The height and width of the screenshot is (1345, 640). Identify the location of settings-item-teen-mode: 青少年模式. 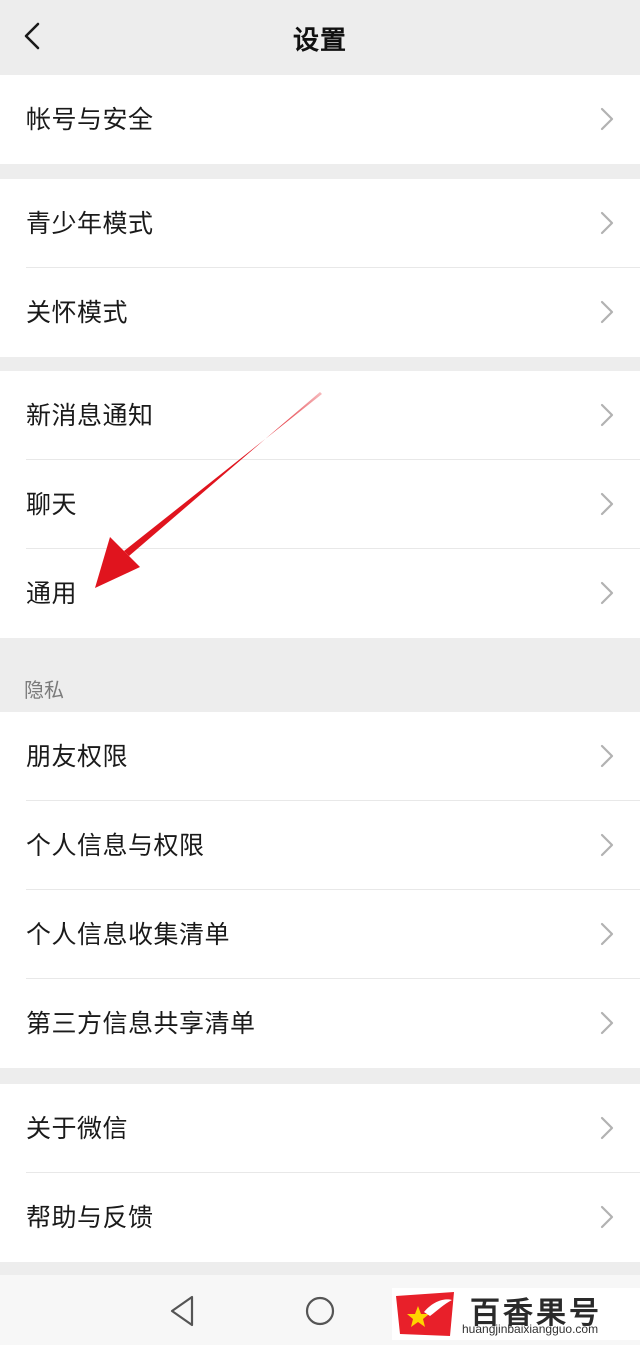
(320, 223).